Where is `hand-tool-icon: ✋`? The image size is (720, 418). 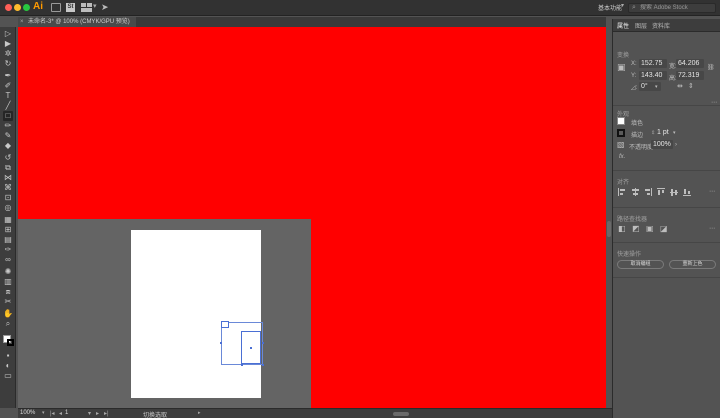 hand-tool-icon: ✋ is located at coordinates (8, 314).